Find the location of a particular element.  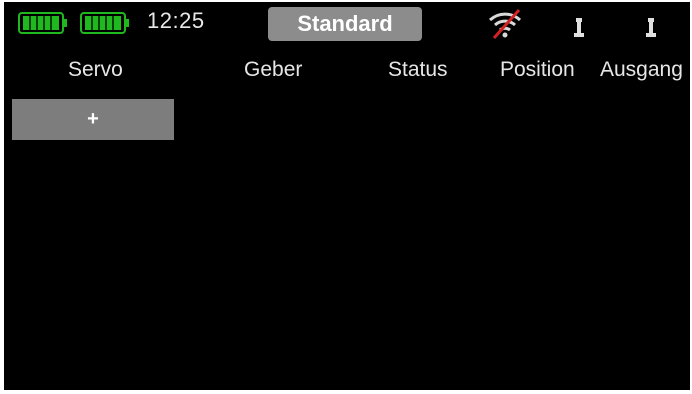

column-header-geber: Geber is located at coordinates (273, 69).